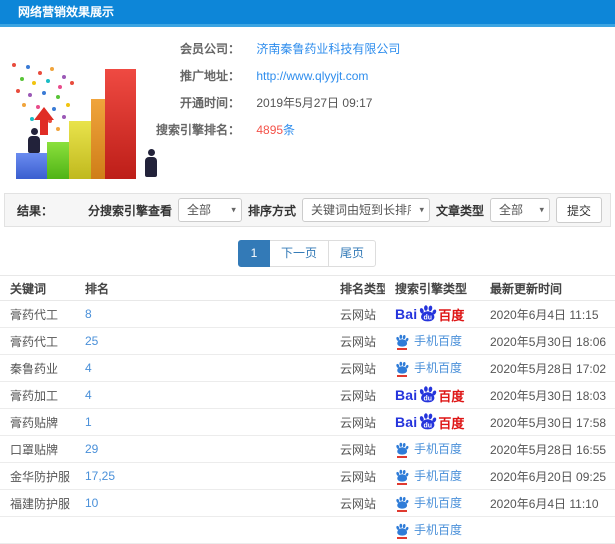 Image resolution: width=615 pixels, height=544 pixels. I want to click on table-row: 金华防护服 17,25 云网站 手机百度 2020年6月20日 09:25, so click(307, 476).